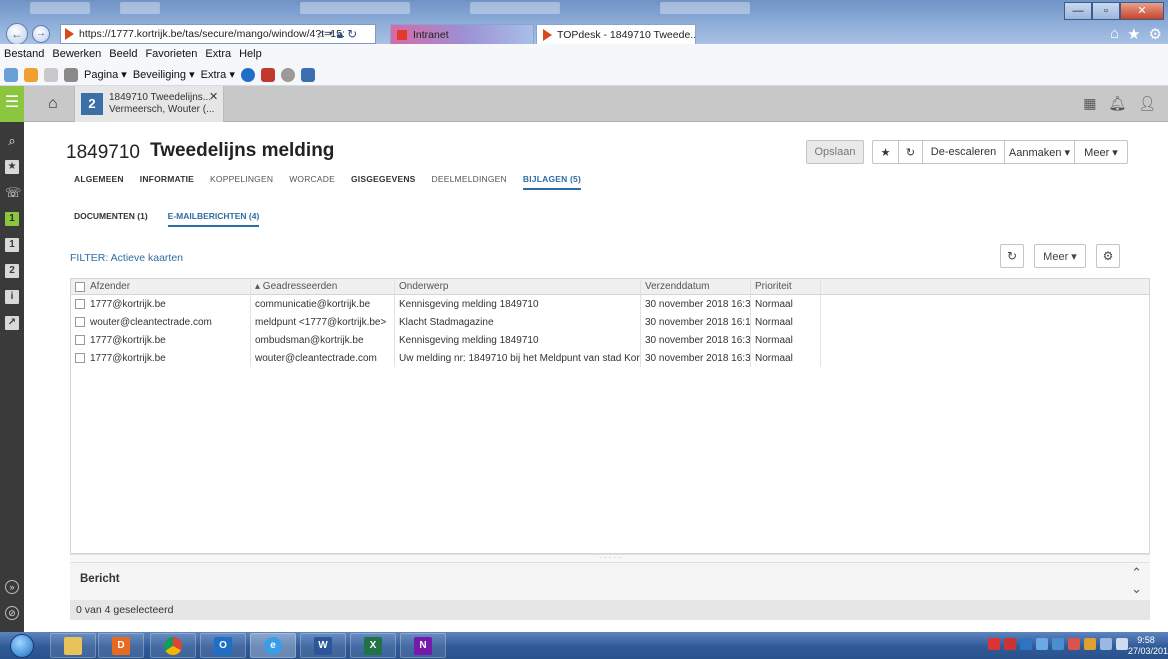  I want to click on create-button: Aanmaken ▾, so click(1040, 152).